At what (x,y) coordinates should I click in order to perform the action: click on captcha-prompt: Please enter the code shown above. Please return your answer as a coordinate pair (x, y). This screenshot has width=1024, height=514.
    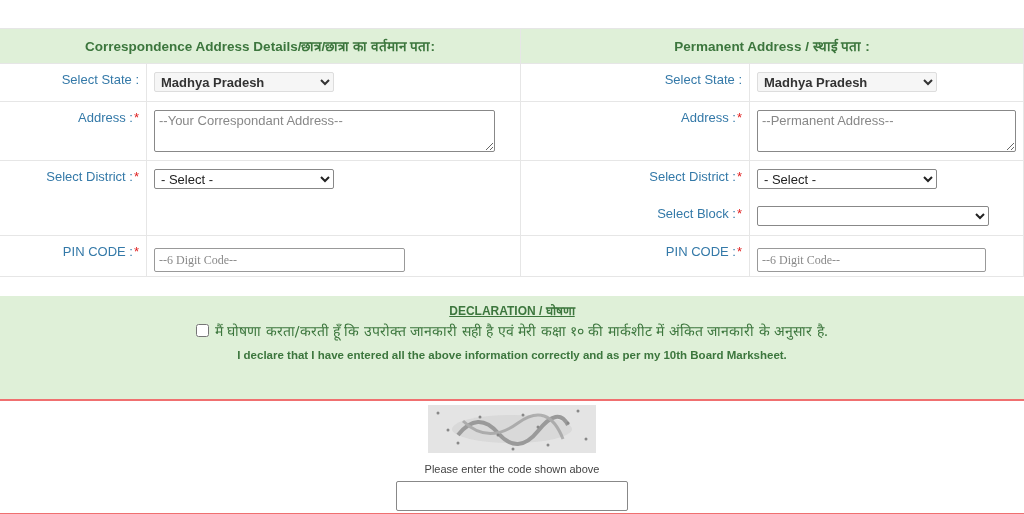
    Looking at the image, I should click on (512, 469).